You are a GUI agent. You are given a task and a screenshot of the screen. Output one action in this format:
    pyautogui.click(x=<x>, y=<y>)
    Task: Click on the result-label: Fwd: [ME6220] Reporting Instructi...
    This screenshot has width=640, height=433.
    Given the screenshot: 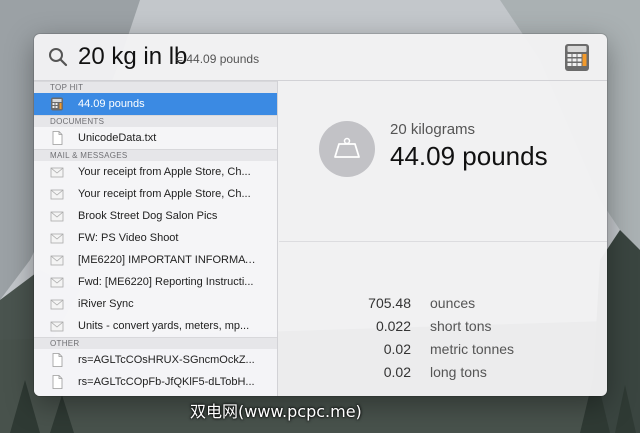 What is the action you would take?
    pyautogui.click(x=166, y=282)
    